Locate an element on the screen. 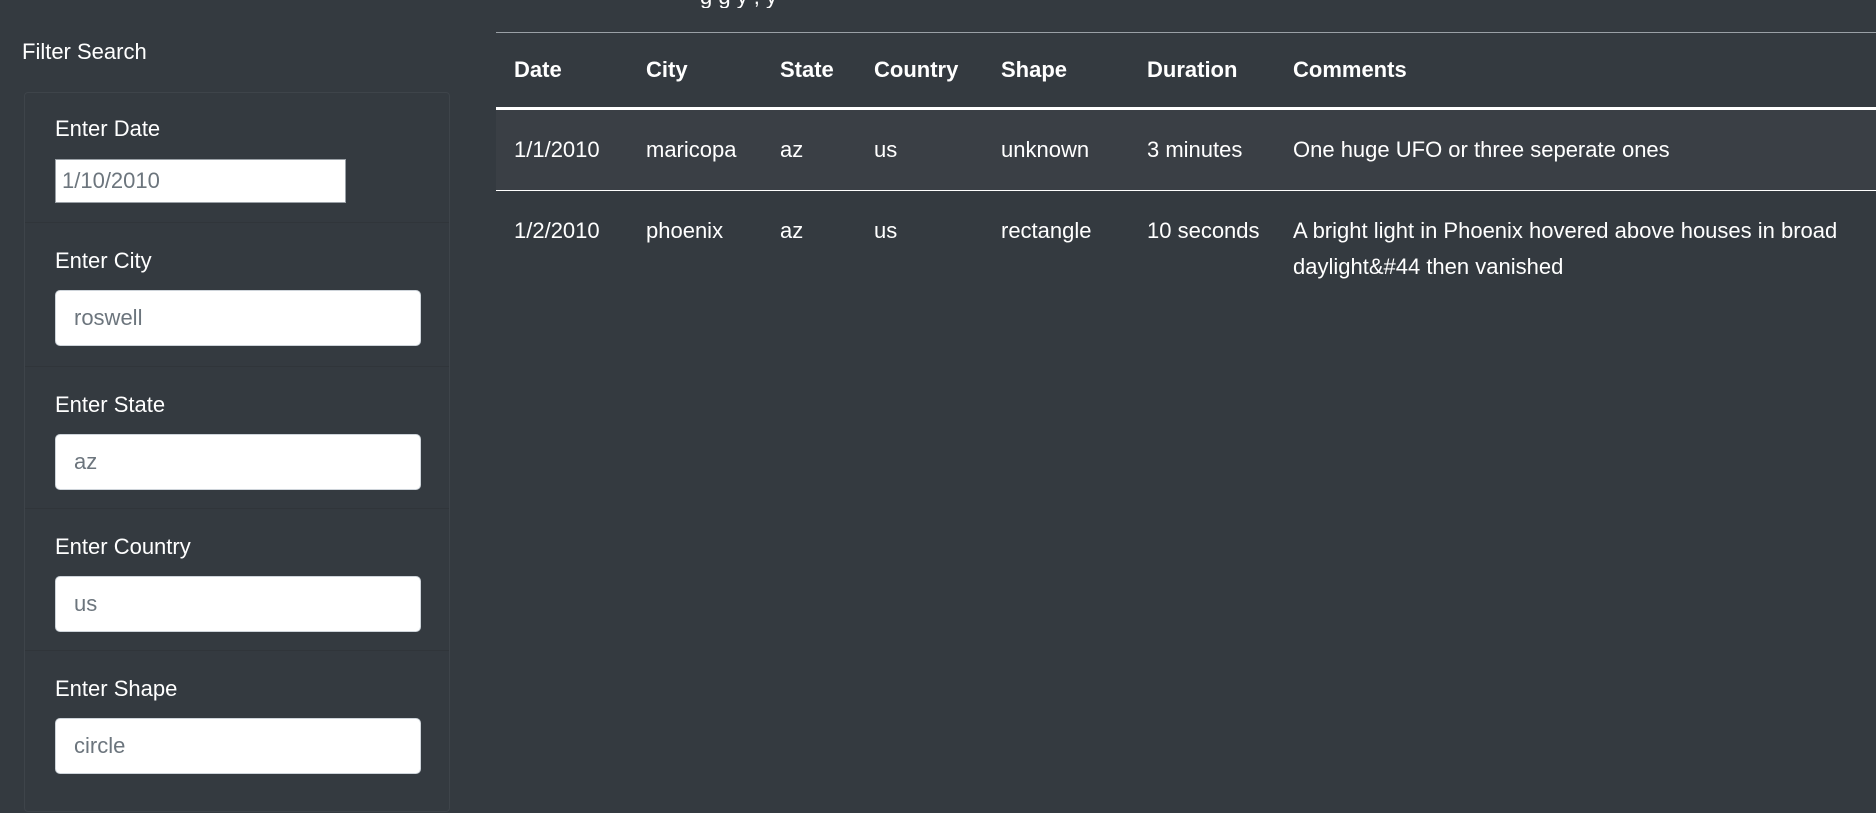  shape-label: Enter Shape is located at coordinates (116, 688).